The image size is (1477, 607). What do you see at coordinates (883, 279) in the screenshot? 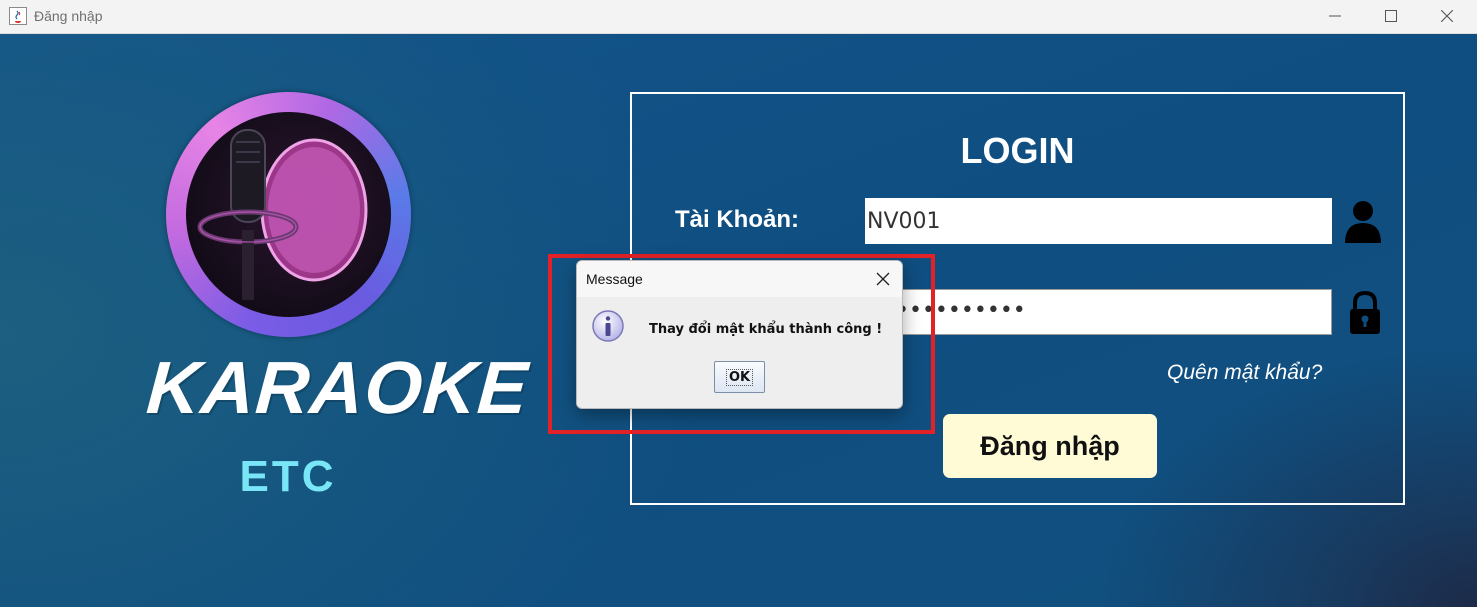
I see `dialog-close-icon` at bounding box center [883, 279].